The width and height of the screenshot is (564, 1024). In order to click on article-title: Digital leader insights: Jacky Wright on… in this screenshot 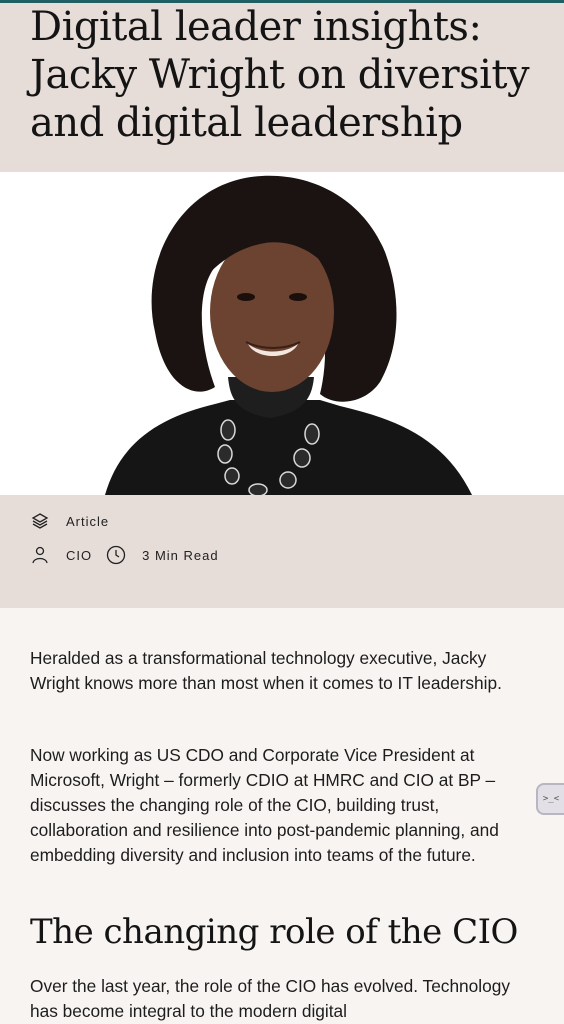, I will do `click(280, 75)`.